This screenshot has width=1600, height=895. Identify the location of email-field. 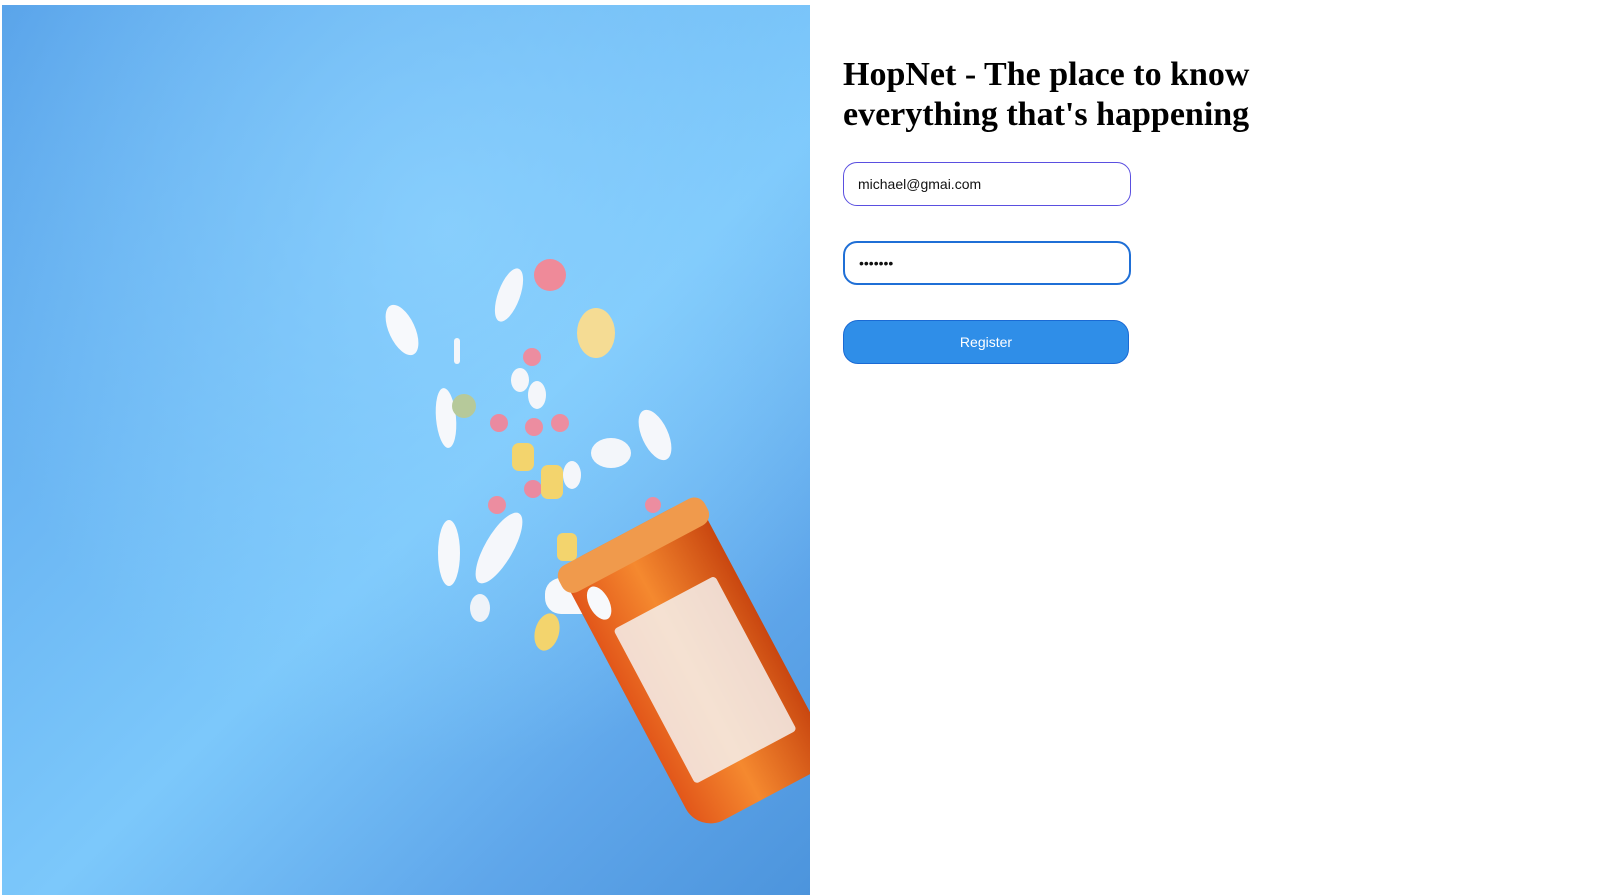
(987, 184).